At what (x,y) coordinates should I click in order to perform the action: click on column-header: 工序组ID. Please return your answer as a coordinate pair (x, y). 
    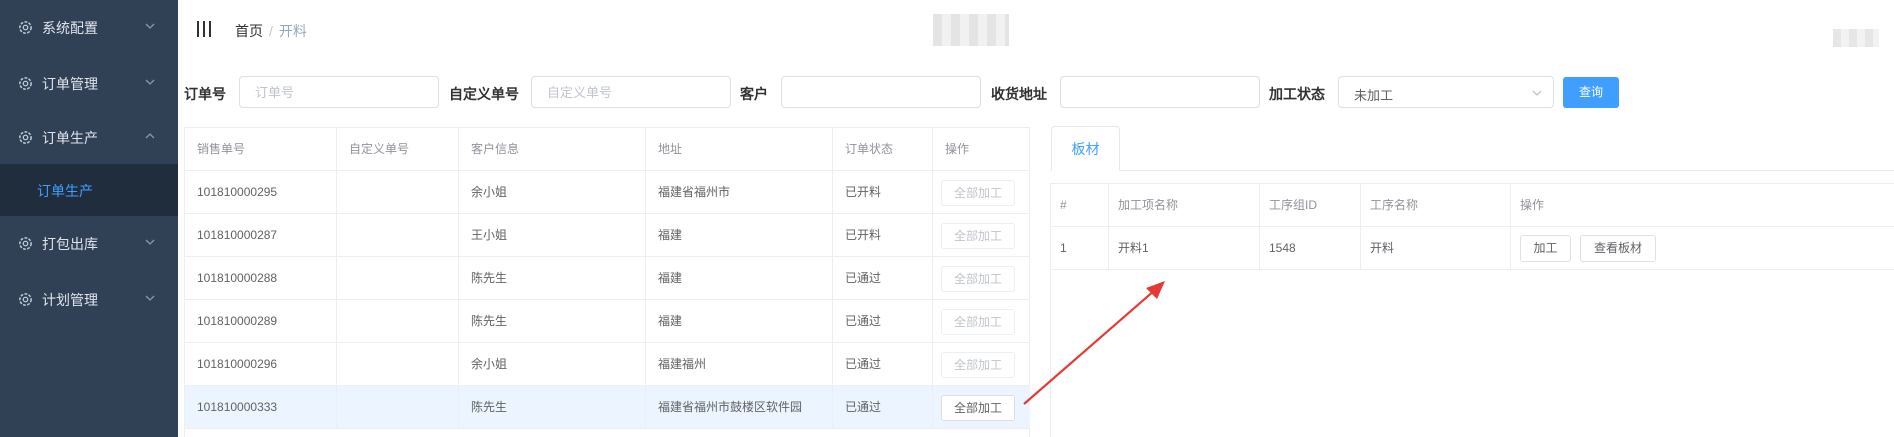
    Looking at the image, I should click on (1310, 205).